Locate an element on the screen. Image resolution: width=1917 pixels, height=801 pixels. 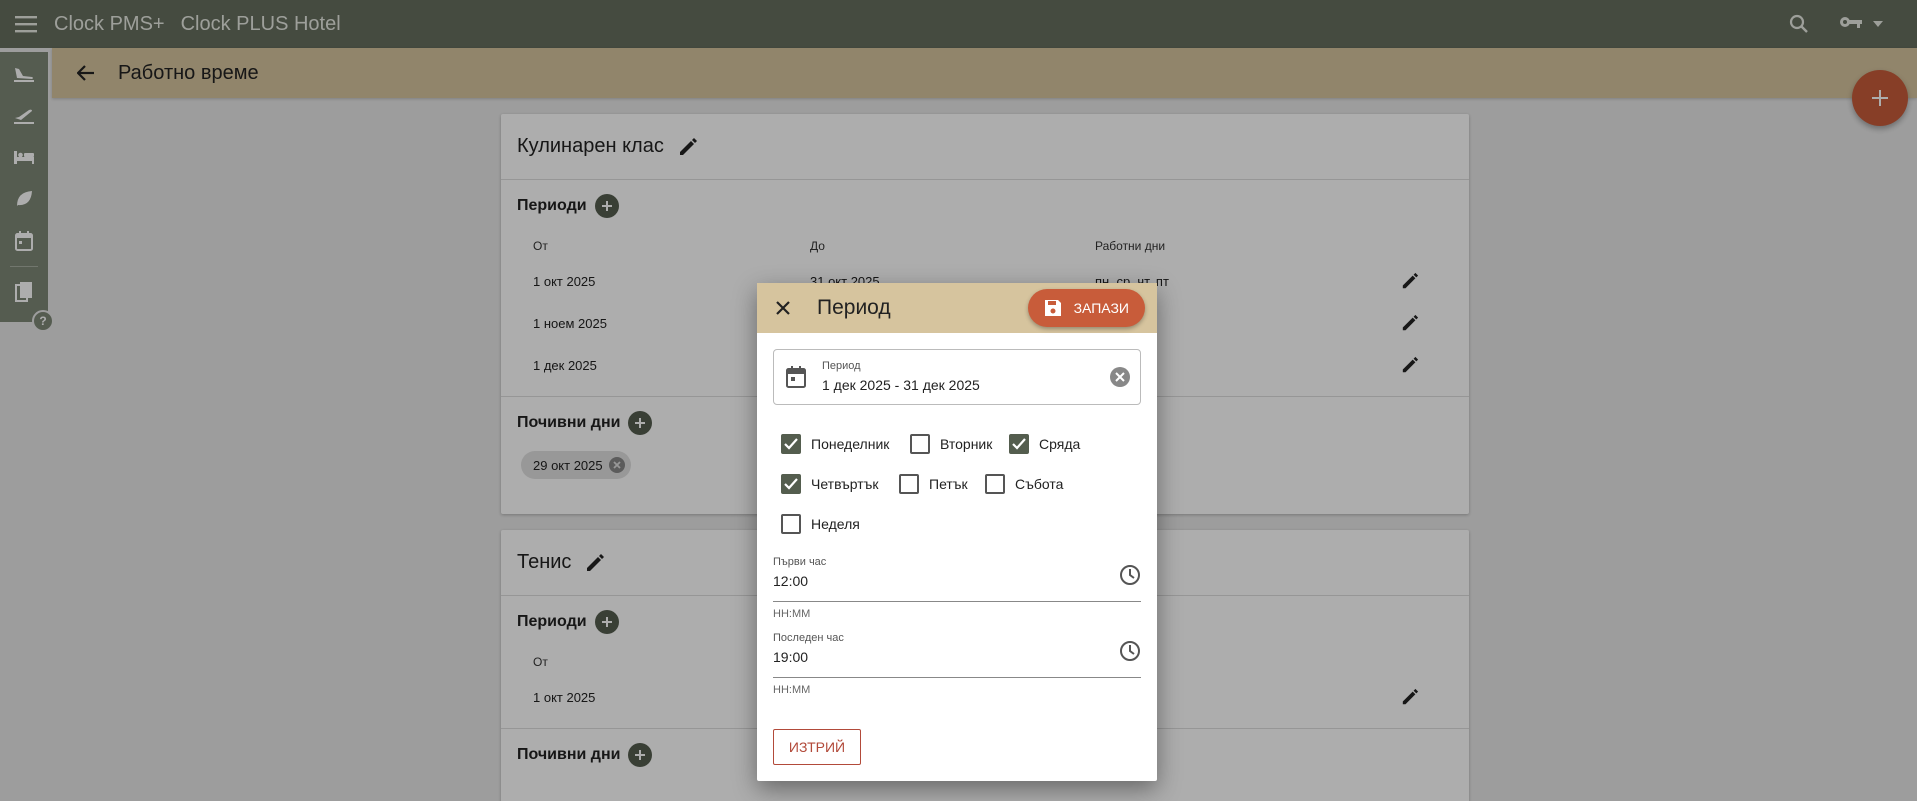
save-button: ЗАПАЗИ is located at coordinates (1086, 308).